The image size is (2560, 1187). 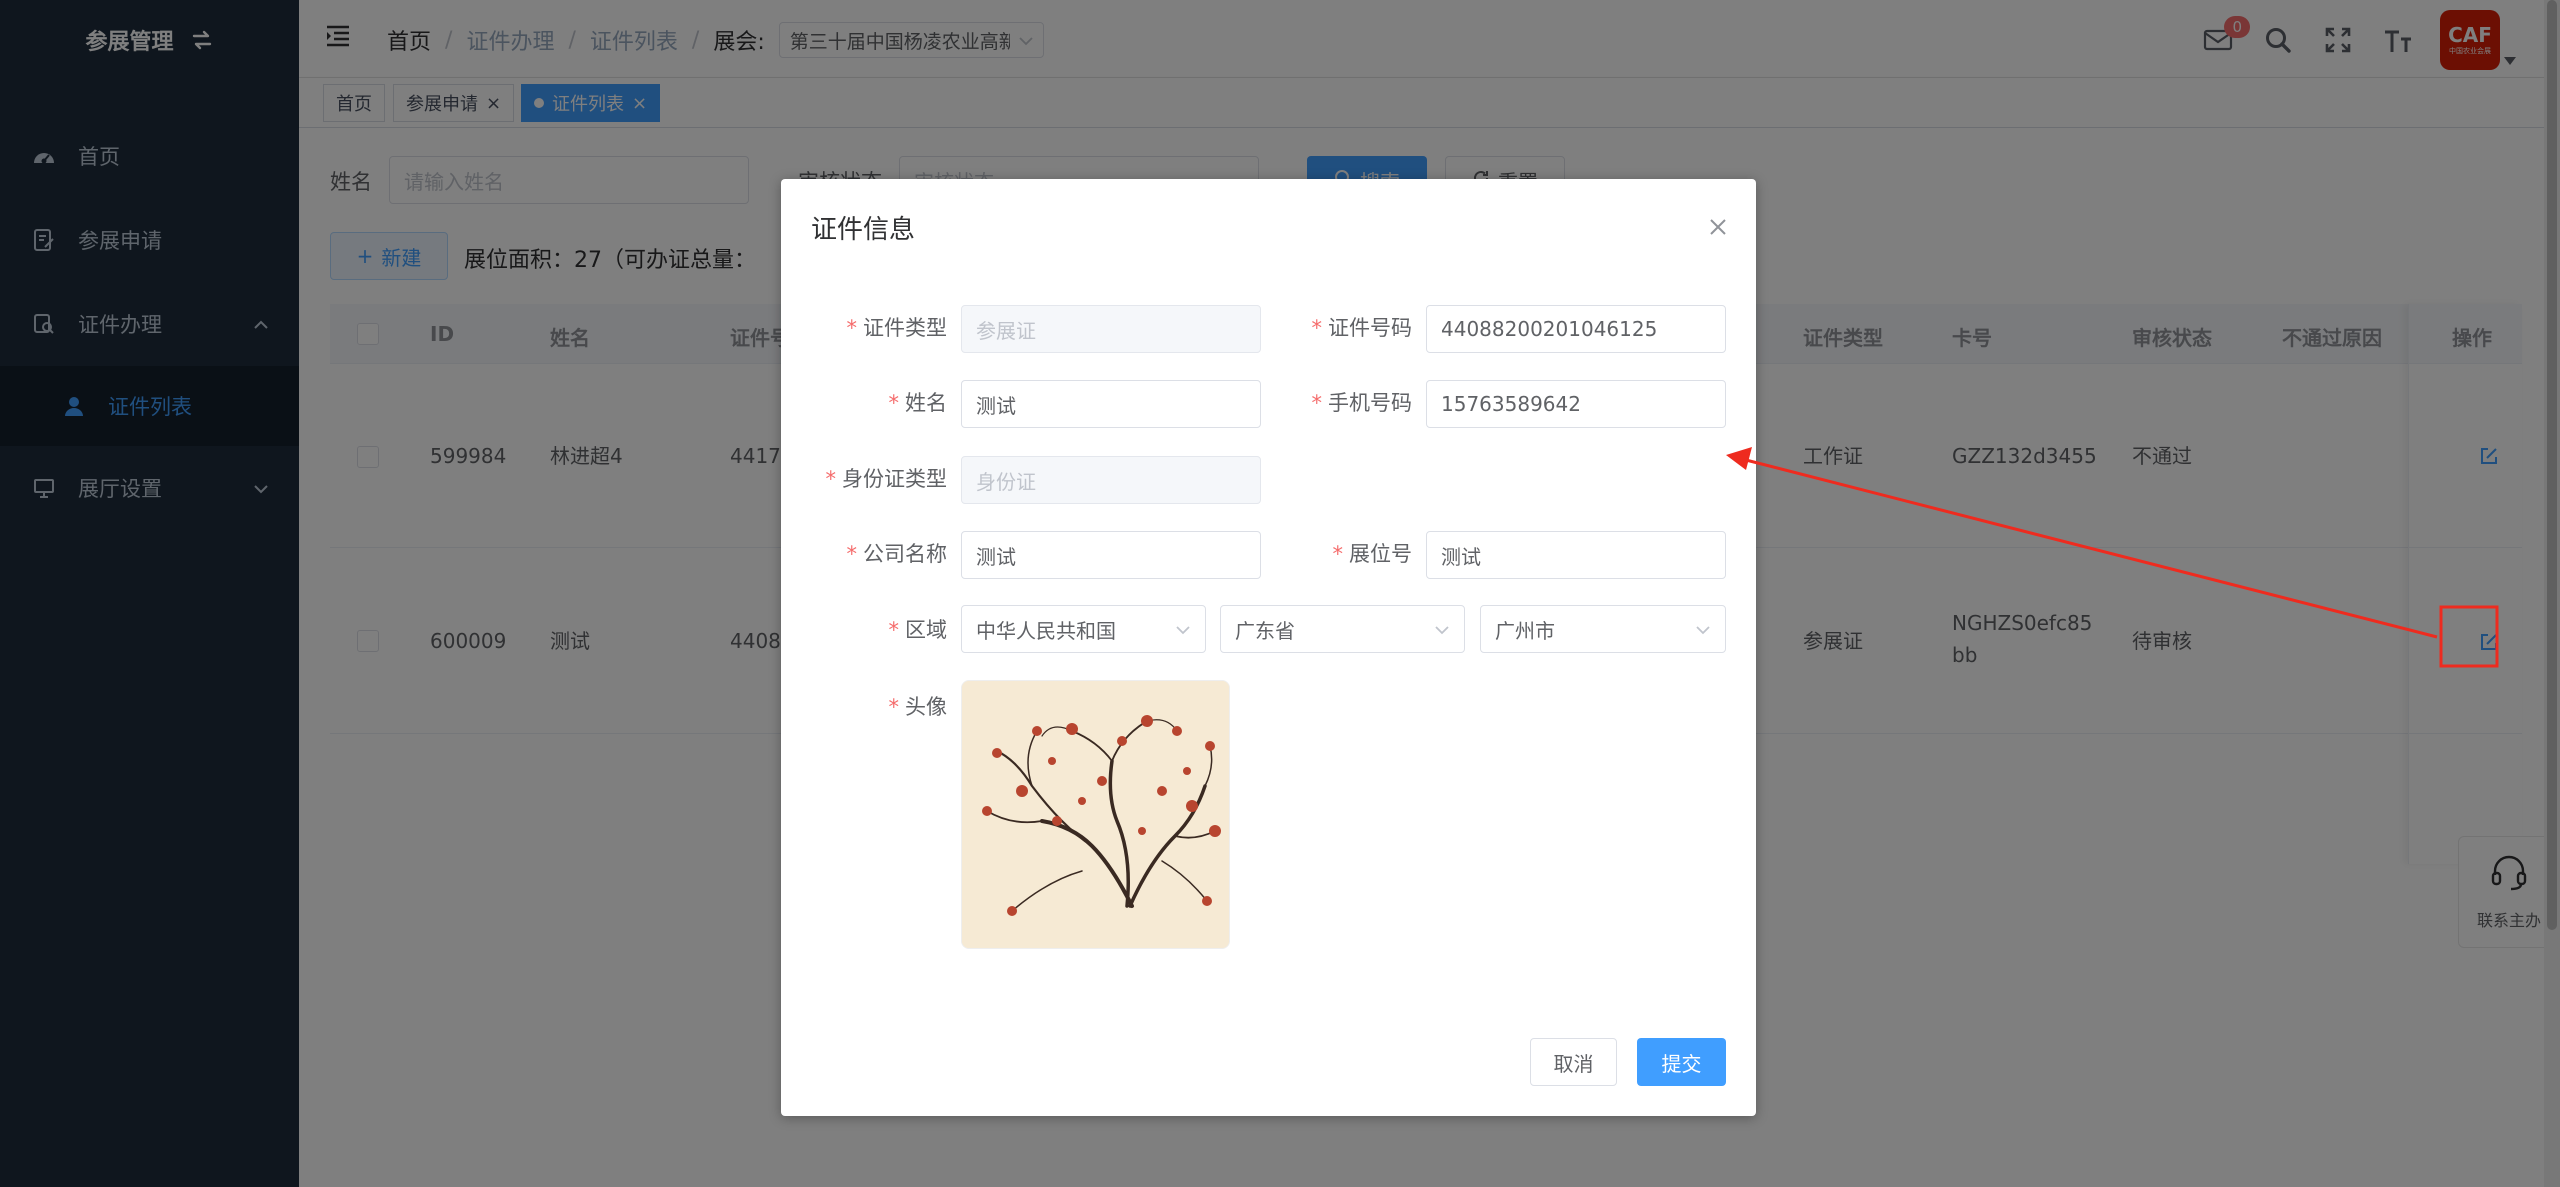 I want to click on id-type-input: 身份证, so click(x=1111, y=480).